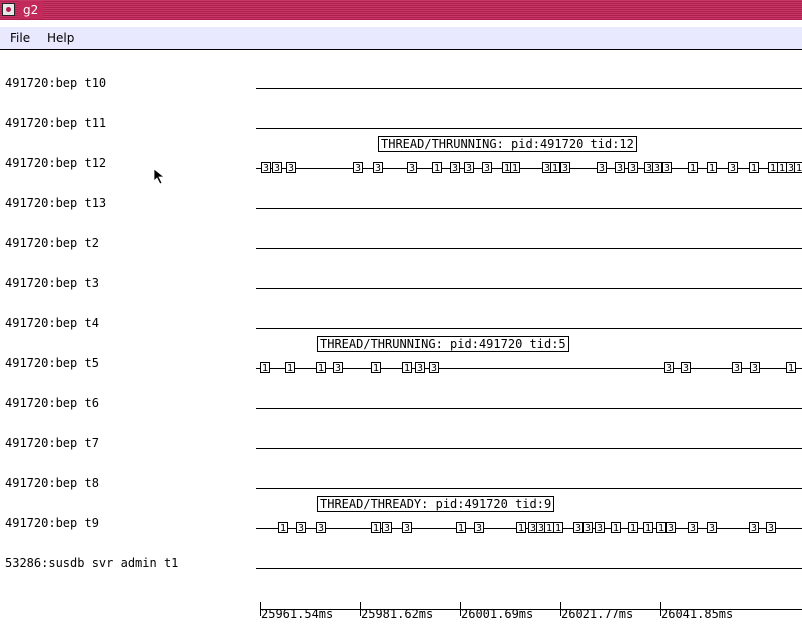 This screenshot has width=802, height=644. I want to click on row-label: 491720:bep t2, so click(52, 243).